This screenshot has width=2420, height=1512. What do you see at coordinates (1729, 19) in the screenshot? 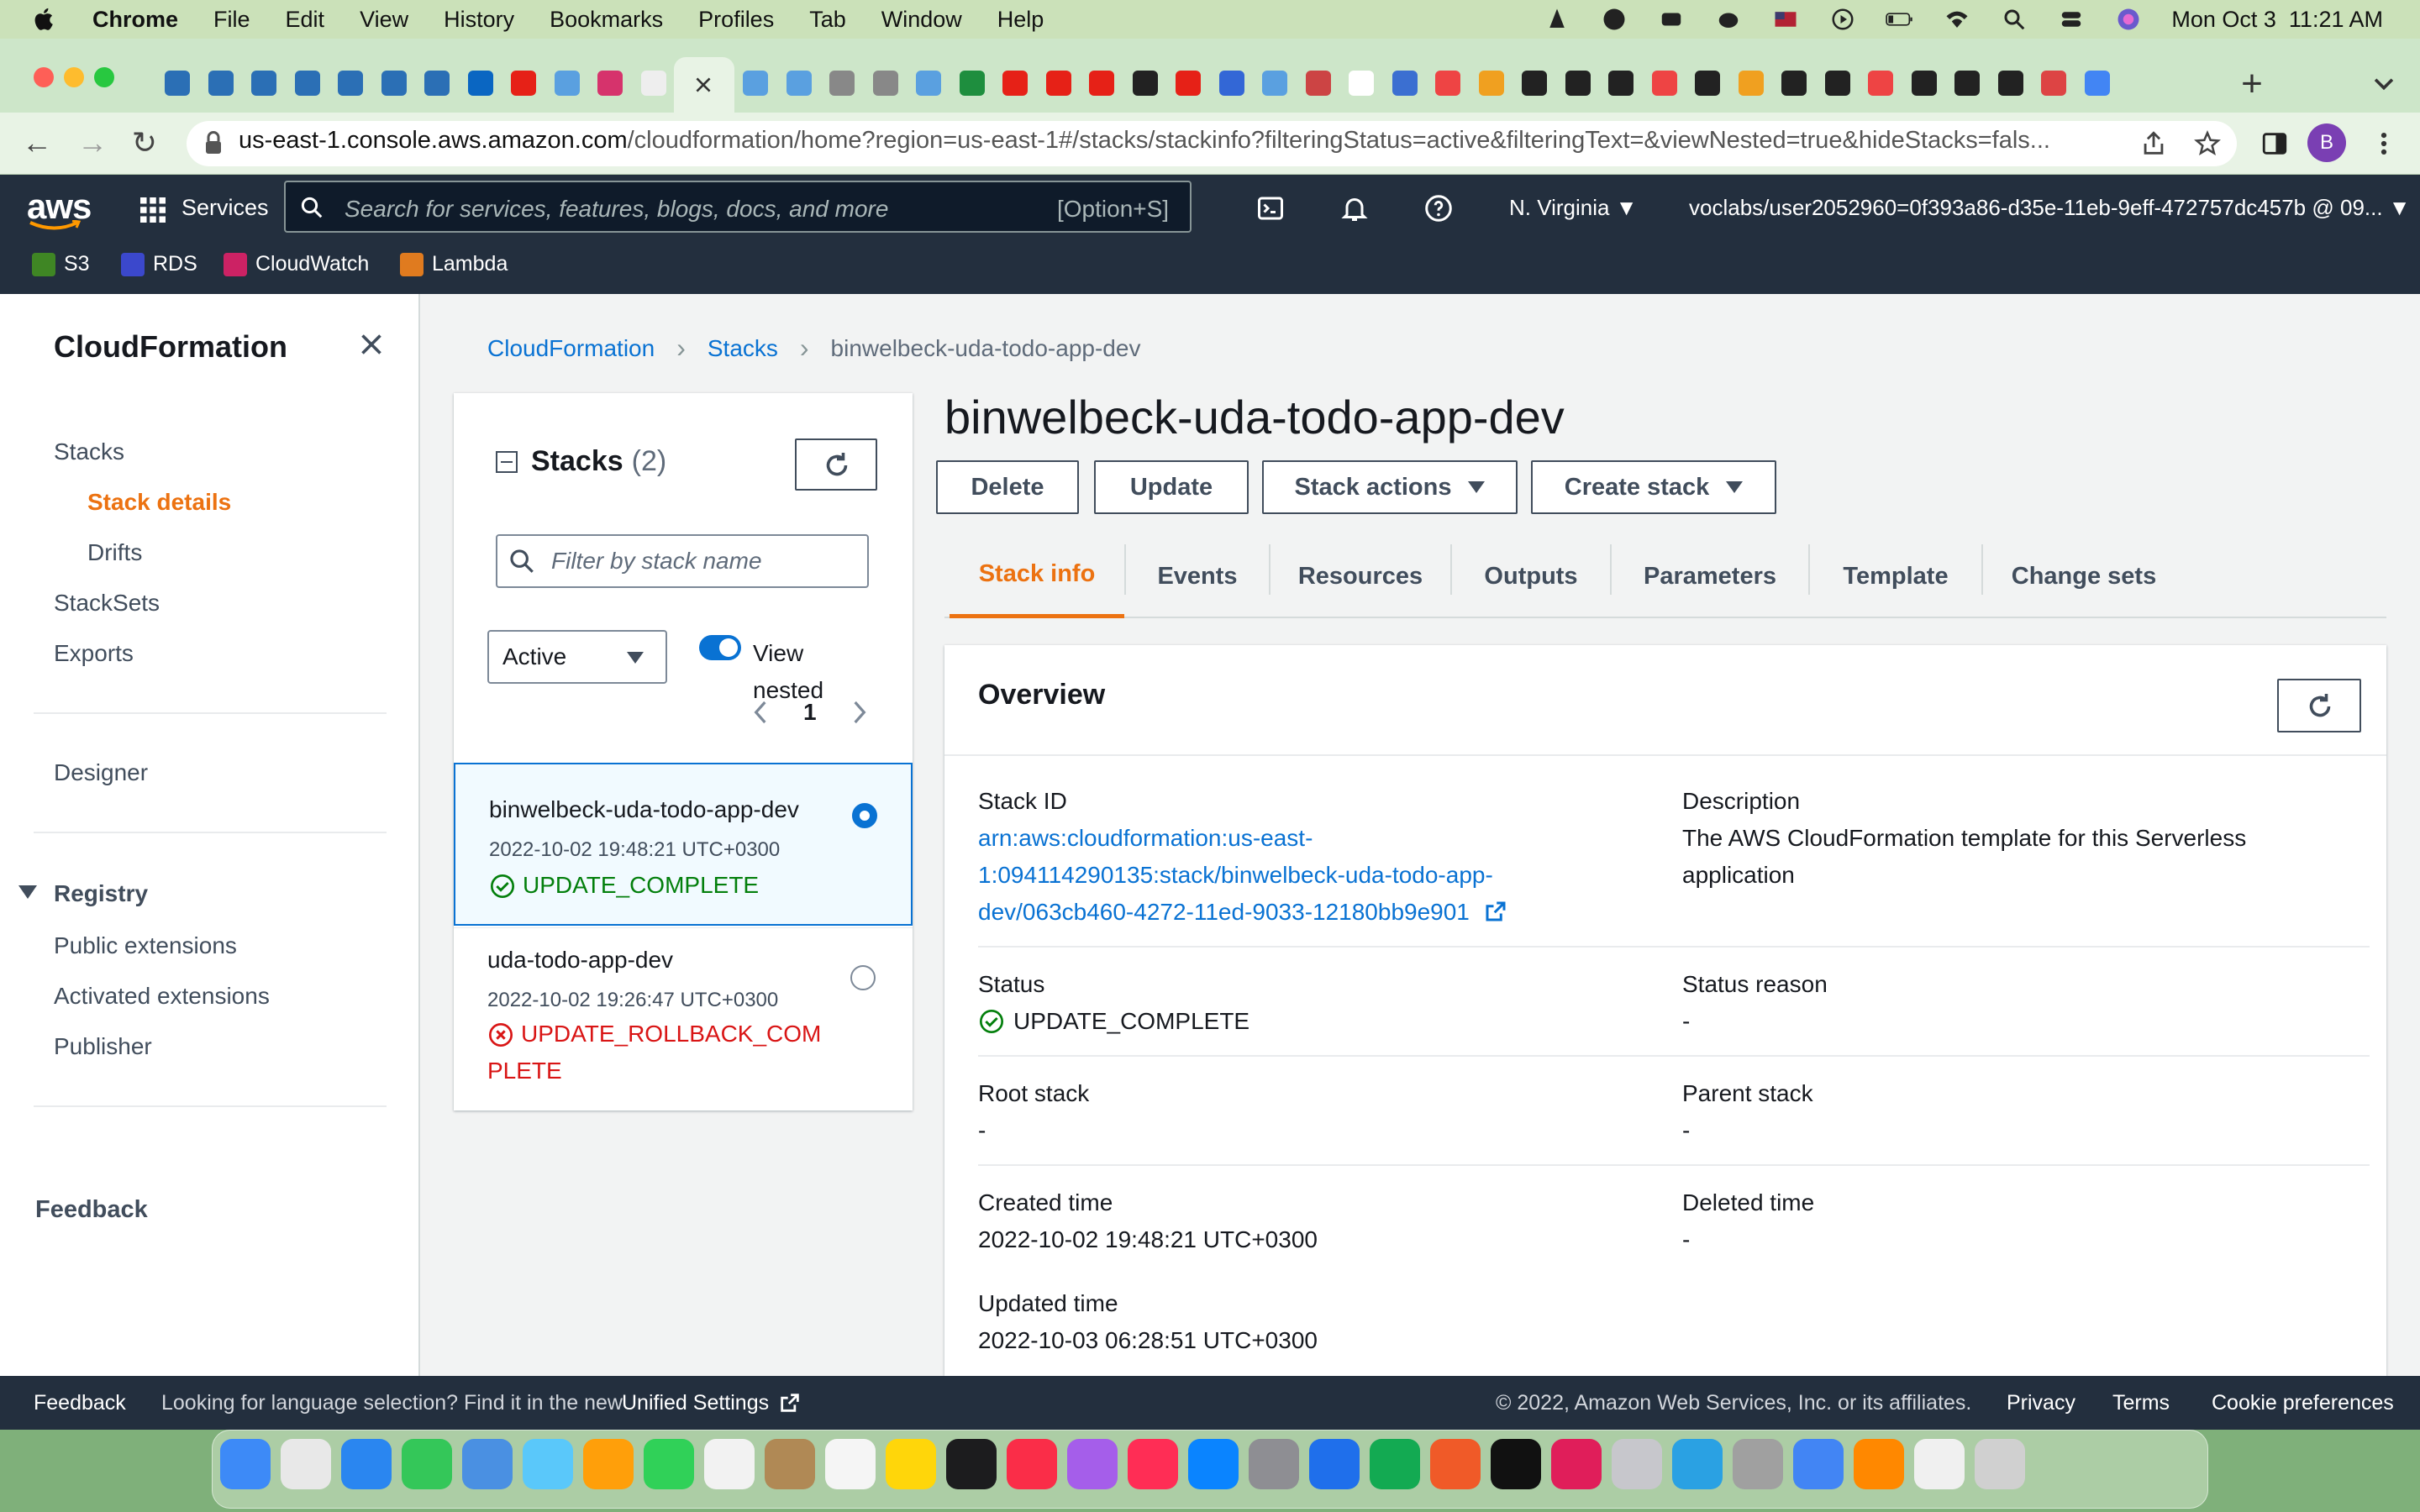
I see `elephant-icon` at bounding box center [1729, 19].